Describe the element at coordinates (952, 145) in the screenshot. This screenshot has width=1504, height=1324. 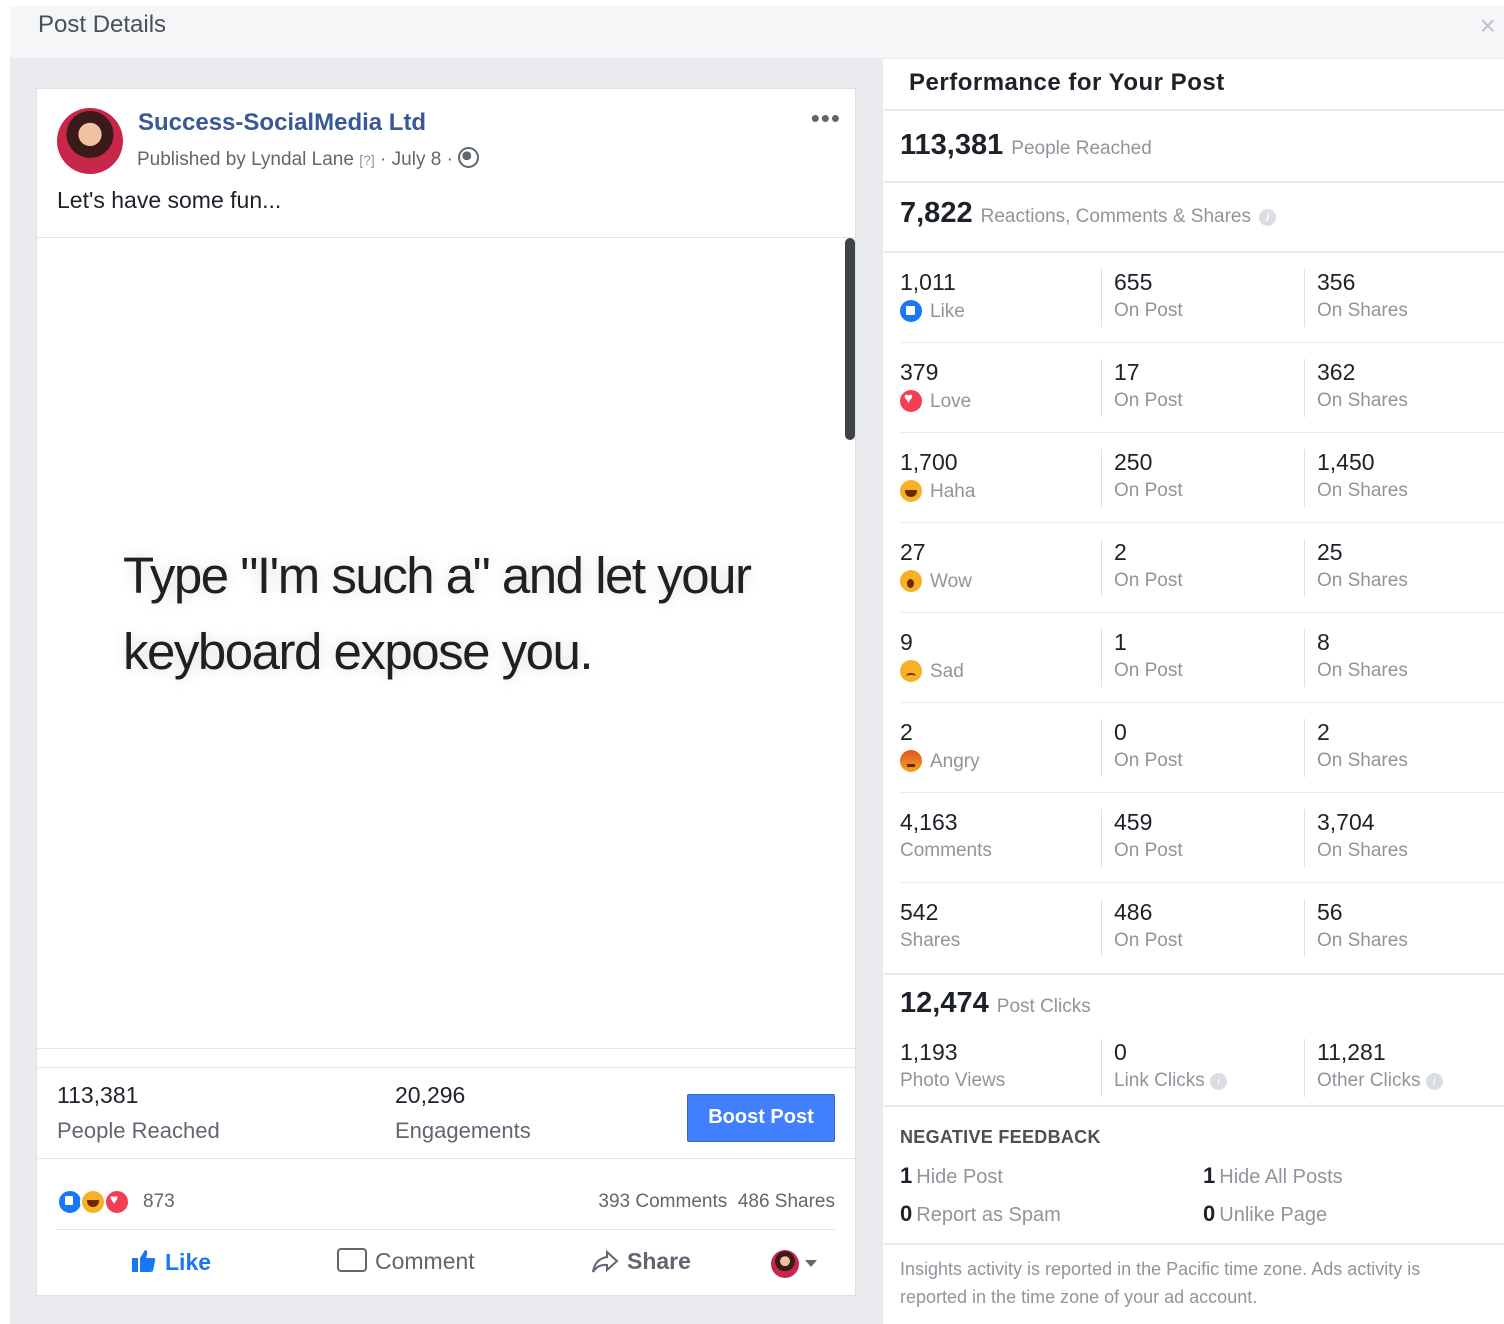
I see `people-reached-value: 113,381` at that location.